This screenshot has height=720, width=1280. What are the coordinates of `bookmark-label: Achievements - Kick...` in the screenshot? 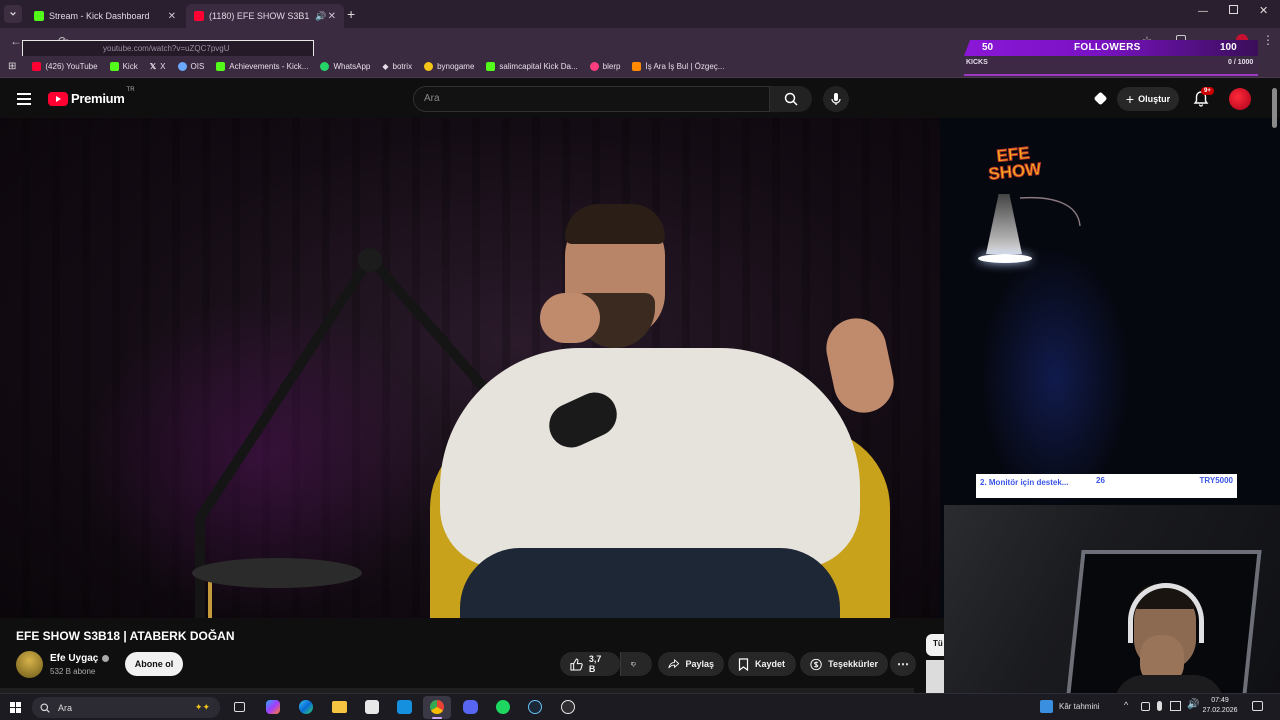 It's located at (269, 66).